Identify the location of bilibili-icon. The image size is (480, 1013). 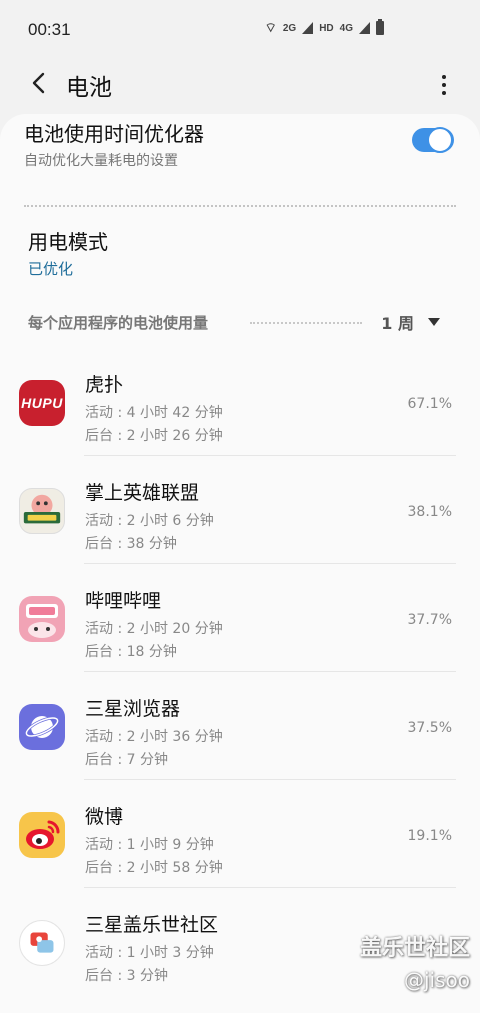
(42, 619).